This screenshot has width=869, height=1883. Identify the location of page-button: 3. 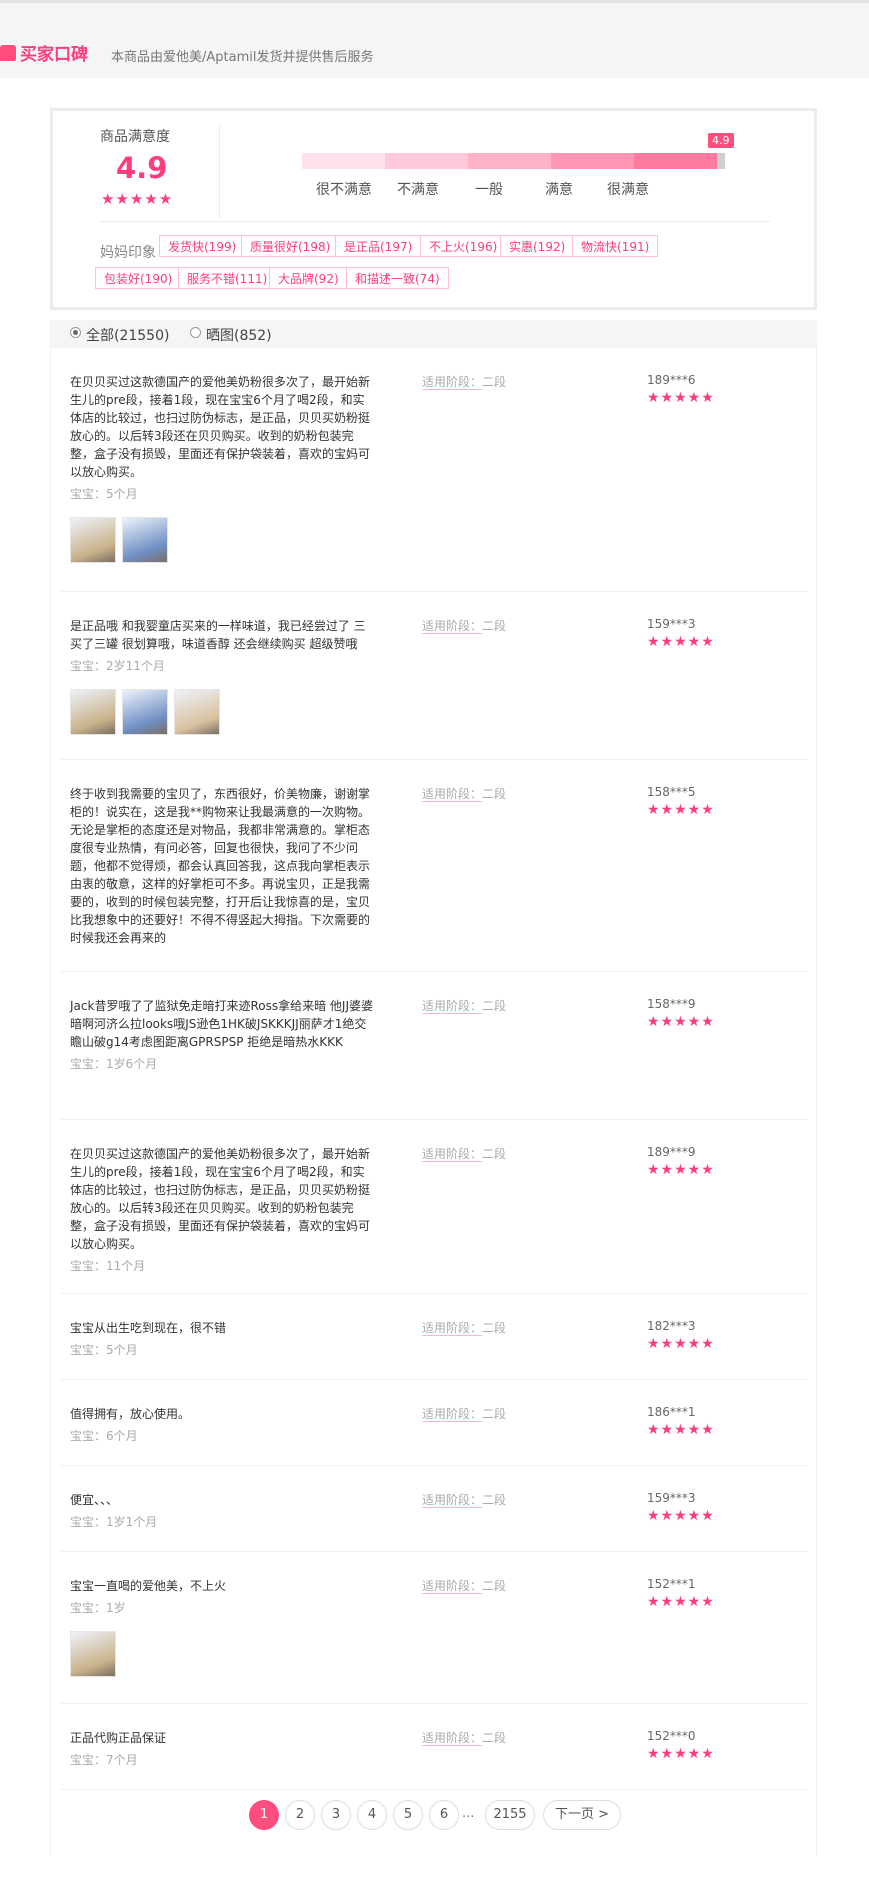
(336, 1815).